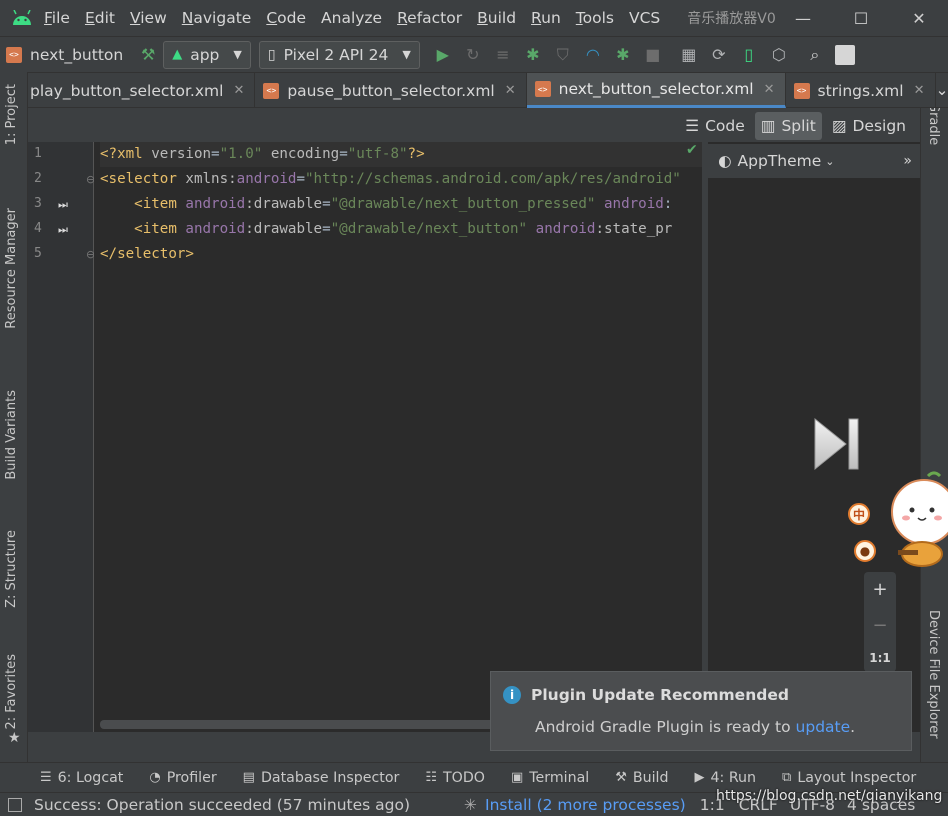 The width and height of the screenshot is (948, 816). What do you see at coordinates (623, 55) in the screenshot?
I see `coverage-icon: ✱` at bounding box center [623, 55].